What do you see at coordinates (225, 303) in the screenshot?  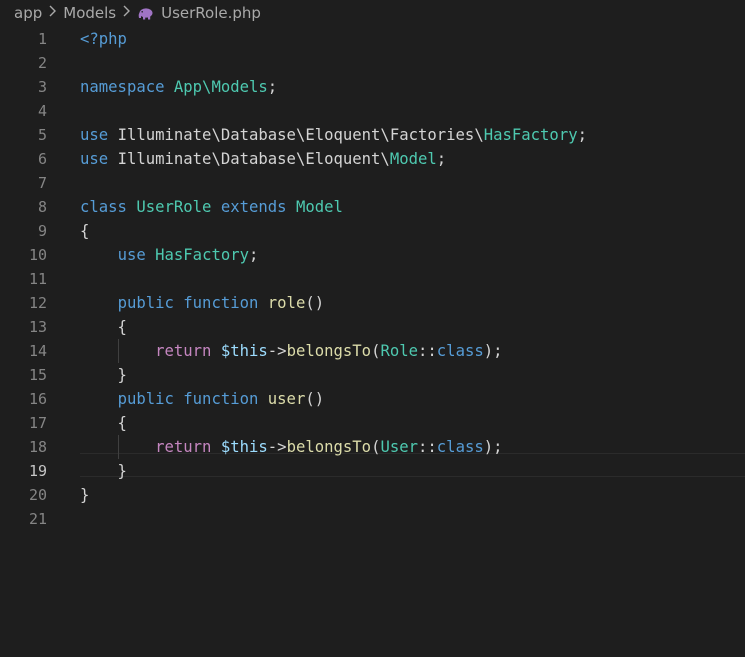 I see `code-token: function` at bounding box center [225, 303].